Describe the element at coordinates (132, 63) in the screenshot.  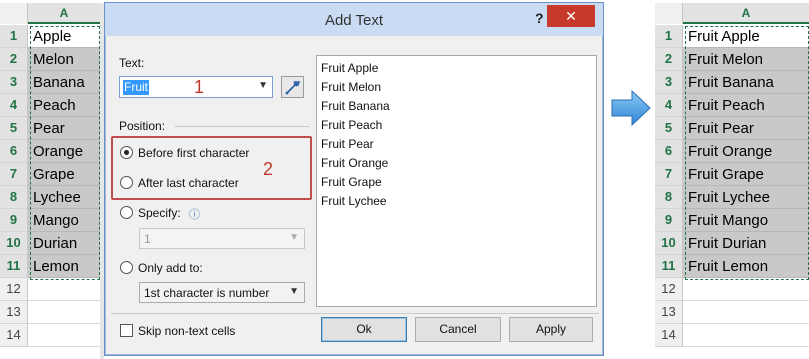
I see `text-label: Text:` at that location.